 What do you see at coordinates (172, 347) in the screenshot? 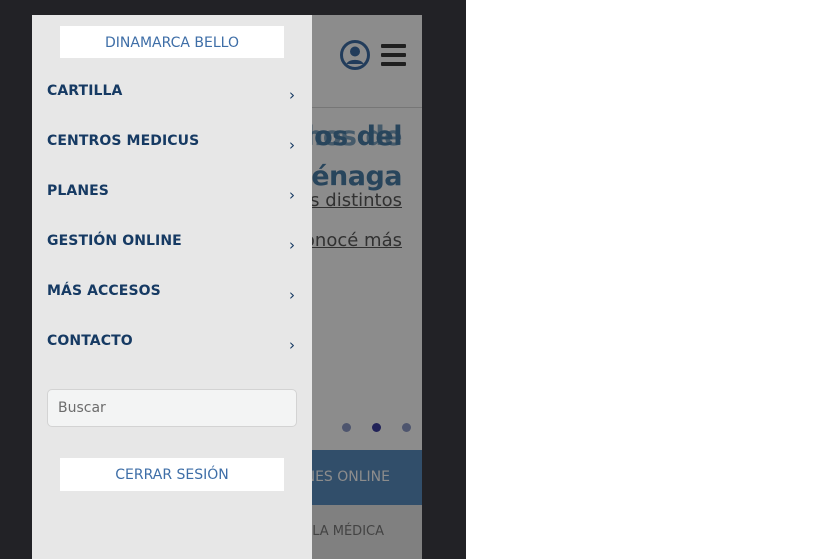
I see `nav-item-contacto: CONTACTO ›` at bounding box center [172, 347].